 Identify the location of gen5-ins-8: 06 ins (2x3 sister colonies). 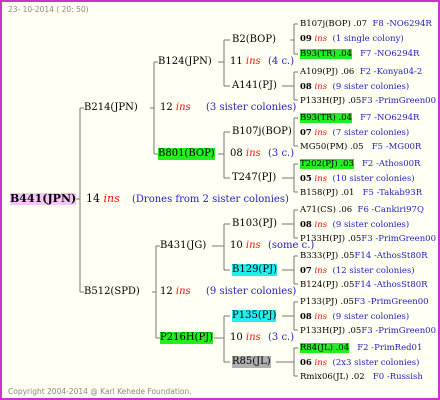
(360, 363).